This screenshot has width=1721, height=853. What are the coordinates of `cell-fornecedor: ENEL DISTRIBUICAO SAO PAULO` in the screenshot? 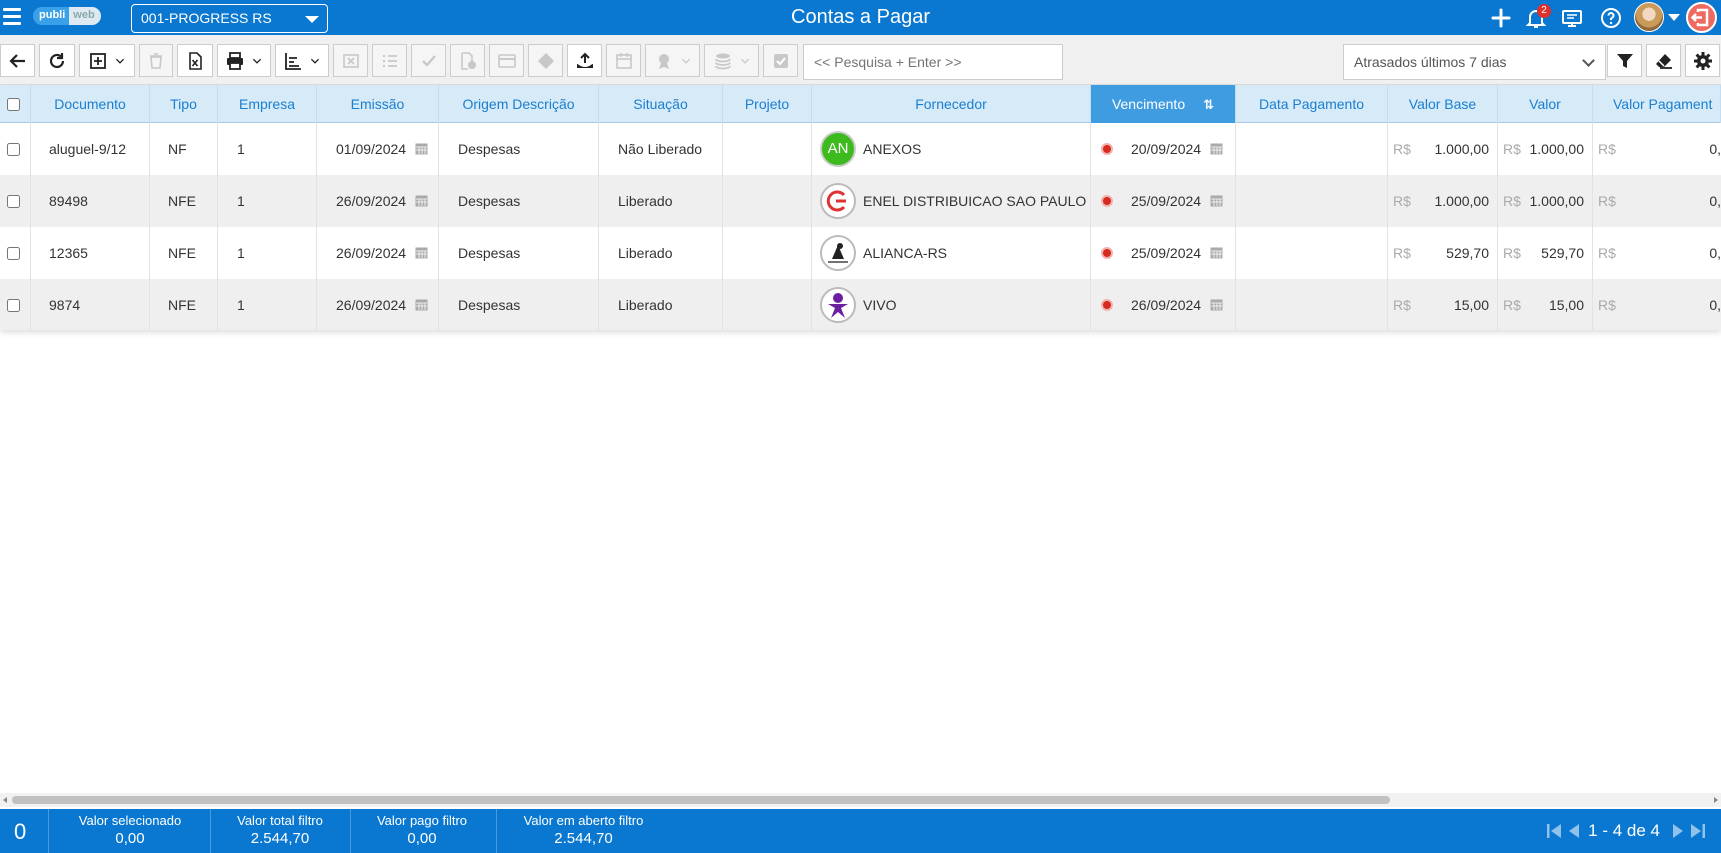 It's located at (951, 201).